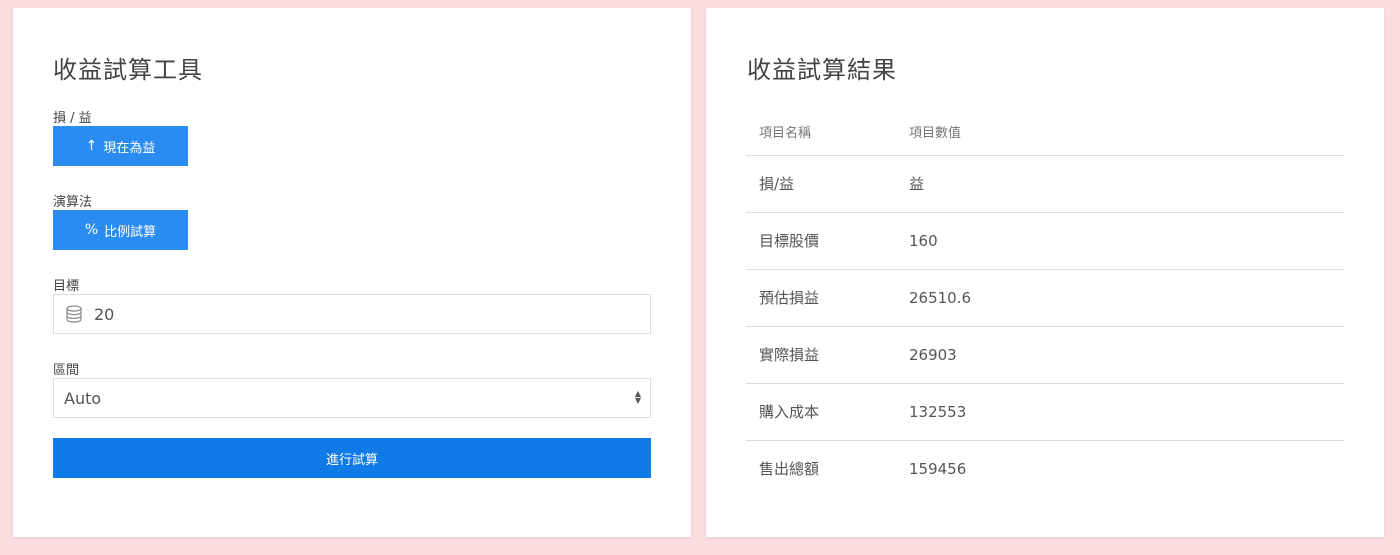  I want to click on results-title: 收益試算結果, so click(822, 70).